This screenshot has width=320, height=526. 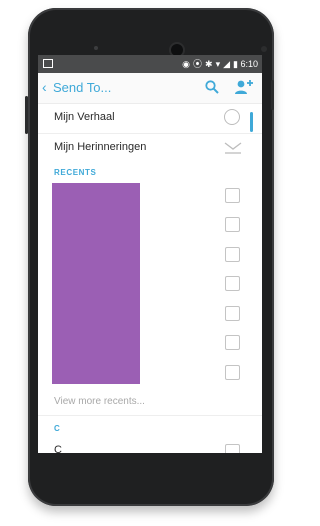 What do you see at coordinates (218, 64) in the screenshot?
I see `wifi-icon: ▾` at bounding box center [218, 64].